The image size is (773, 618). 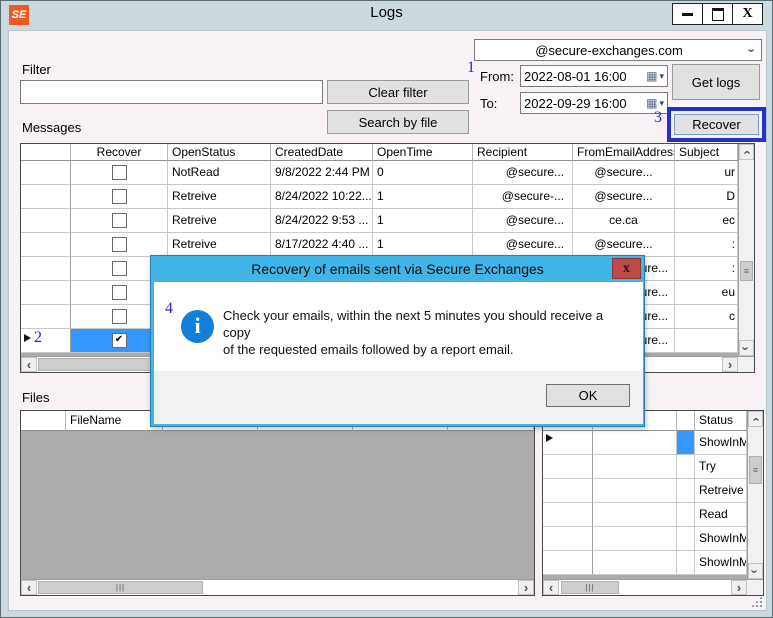 What do you see at coordinates (171, 92) in the screenshot?
I see `filter-input` at bounding box center [171, 92].